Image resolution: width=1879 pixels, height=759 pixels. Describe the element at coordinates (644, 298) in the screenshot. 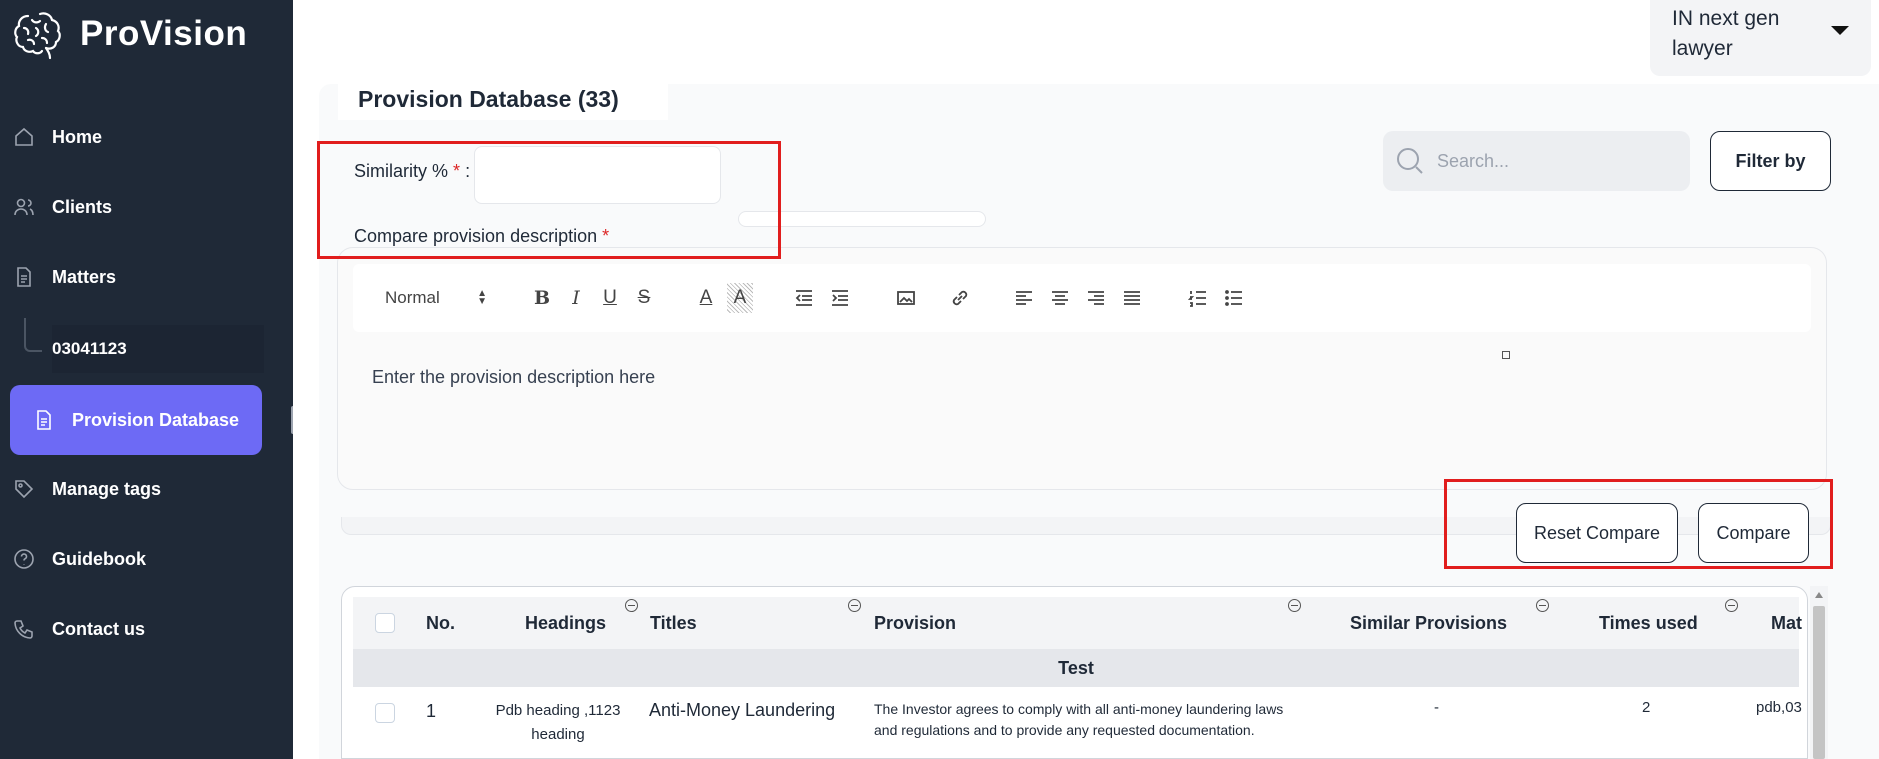

I see `strike-icon: S` at that location.